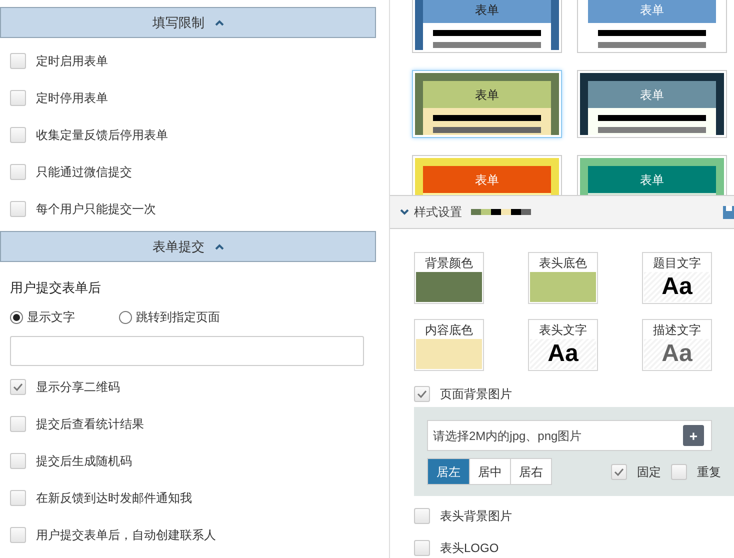 The height and width of the screenshot is (558, 734). What do you see at coordinates (677, 330) in the screenshot?
I see `swatch-label: 描述文字` at bounding box center [677, 330].